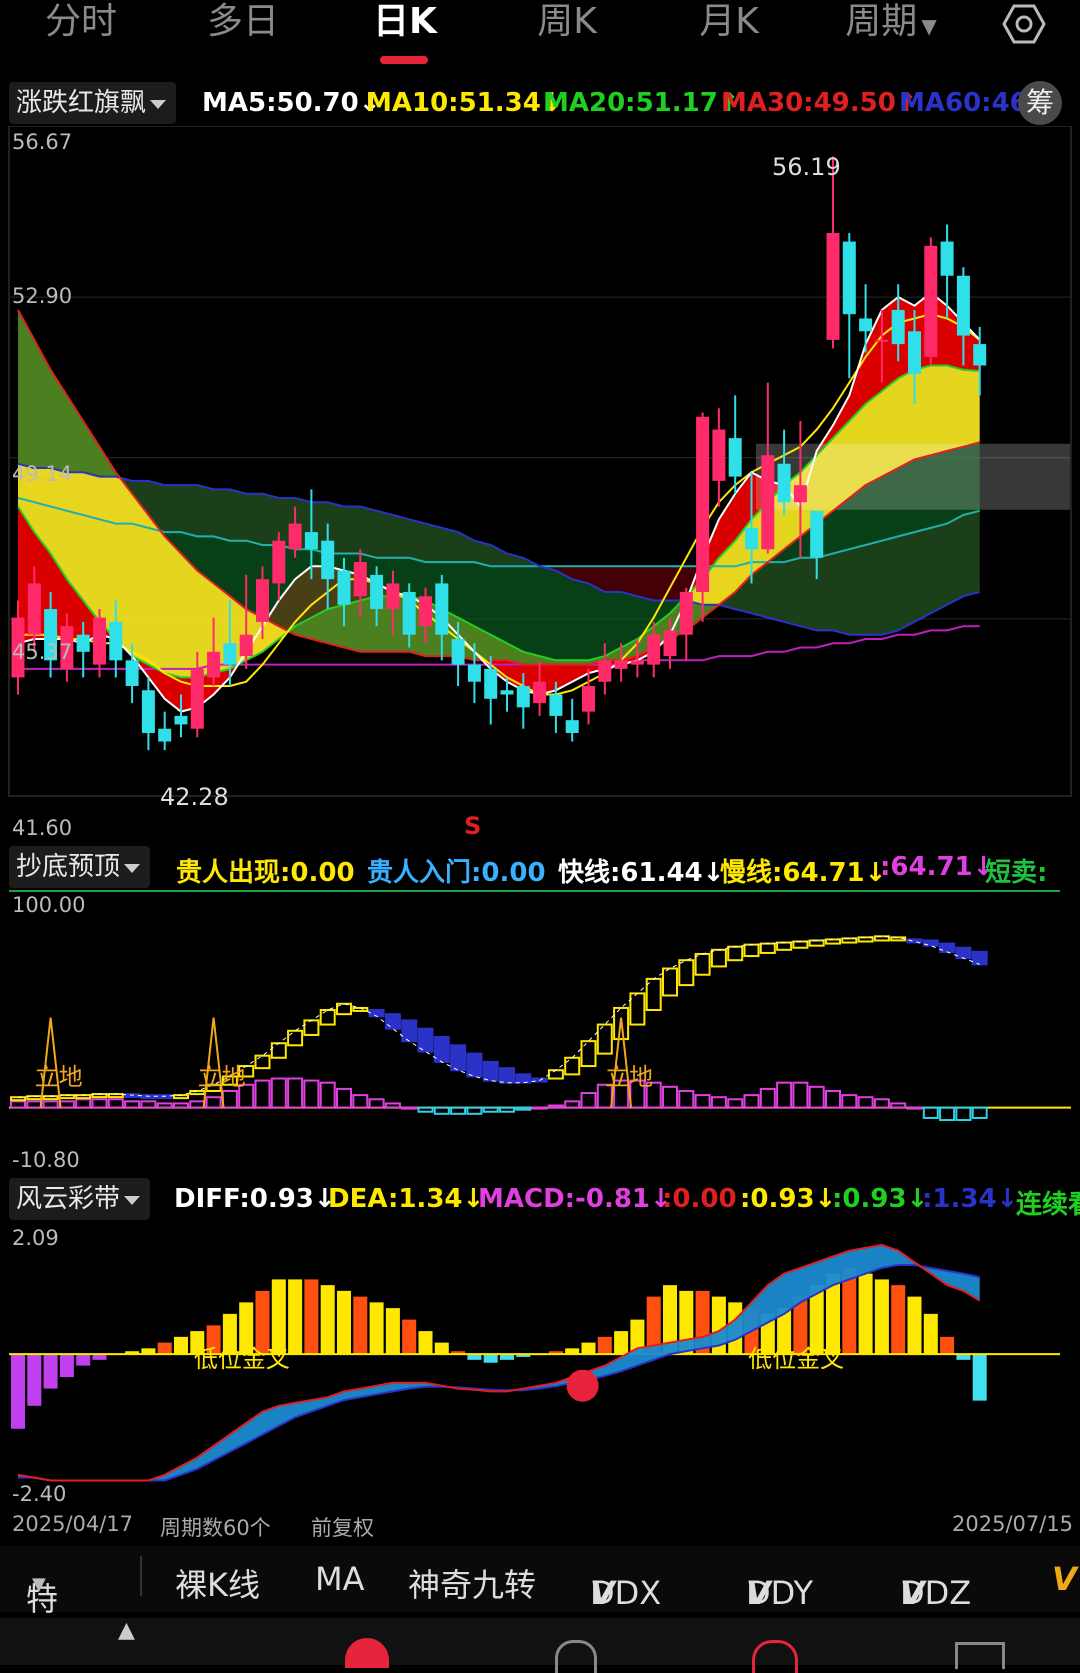 This screenshot has height=1673, width=1080. I want to click on tab-period-dropdown: 周期 ▼, so click(891, 24).